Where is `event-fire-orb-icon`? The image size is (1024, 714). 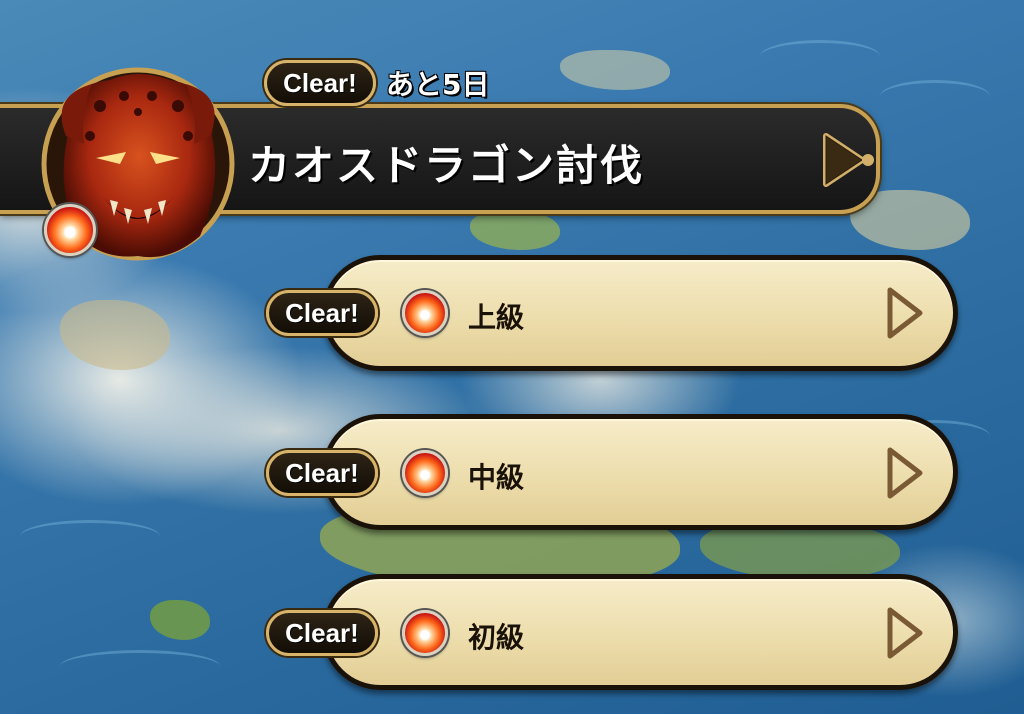
event-fire-orb-icon is located at coordinates (70, 230).